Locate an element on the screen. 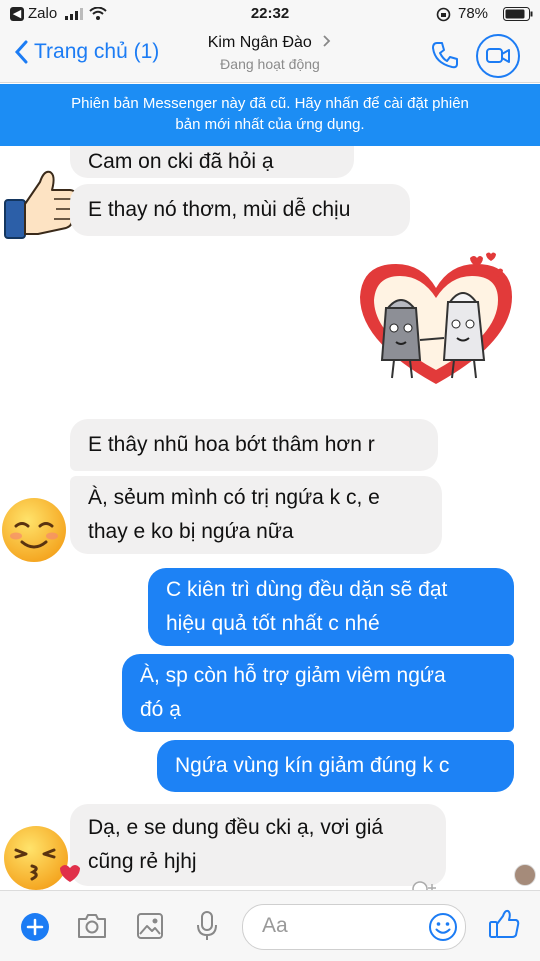 Image resolution: width=540 pixels, height=961 pixels. message-text: E thay nó thơm, mùi dễ chịu is located at coordinates (219, 209).